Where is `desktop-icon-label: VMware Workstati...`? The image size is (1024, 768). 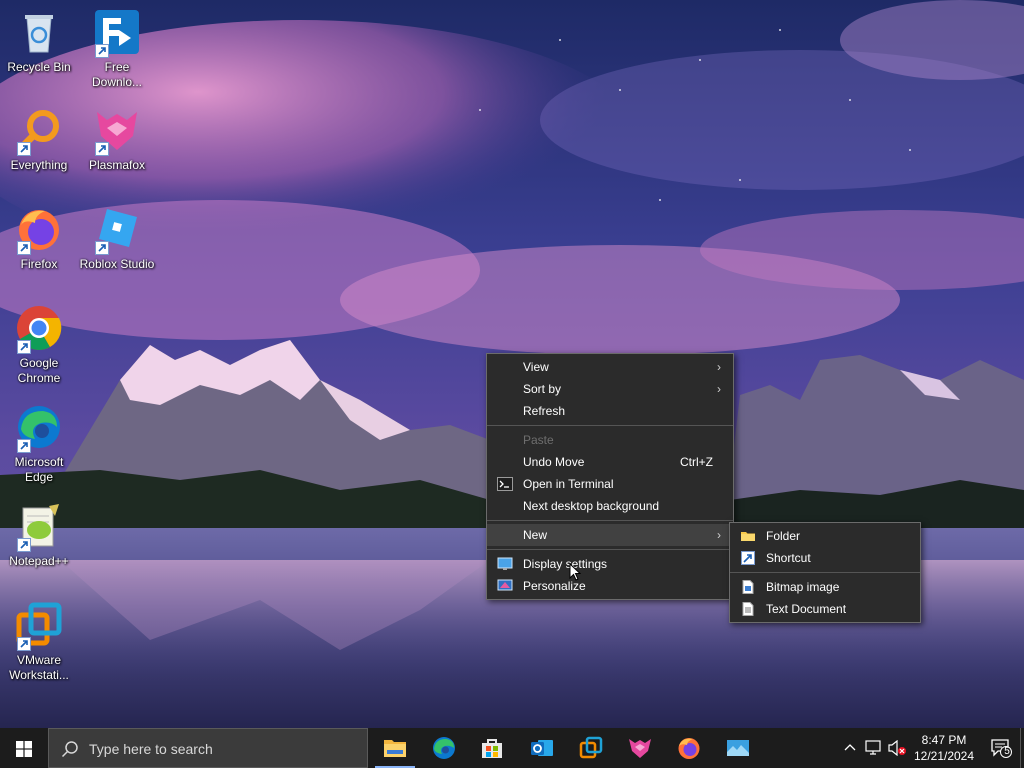 desktop-icon-label: VMware Workstati... is located at coordinates (39, 667).